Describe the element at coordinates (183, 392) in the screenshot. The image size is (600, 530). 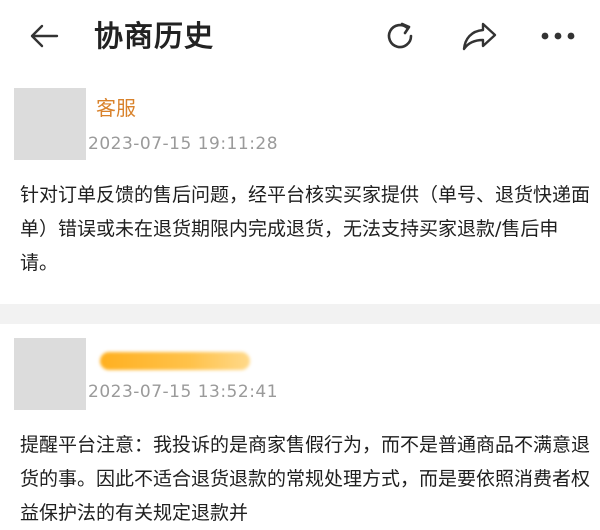
I see `record-timestamp: 2023-07-15 13:52:41` at that location.